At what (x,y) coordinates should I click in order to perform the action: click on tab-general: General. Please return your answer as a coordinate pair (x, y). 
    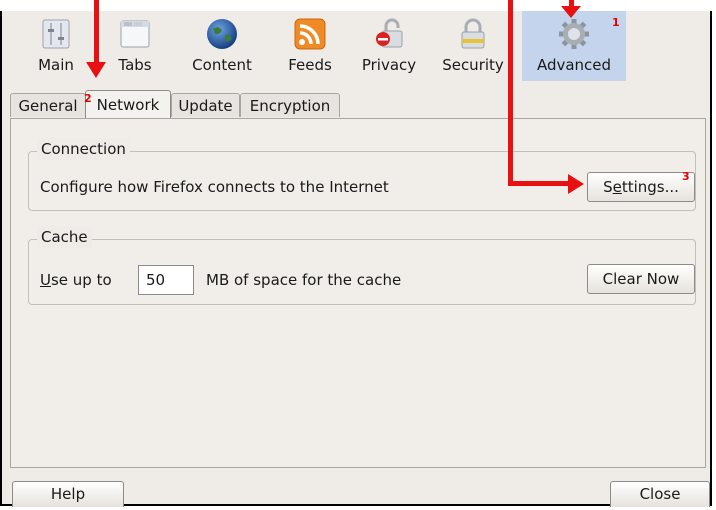
    Looking at the image, I should click on (48, 105).